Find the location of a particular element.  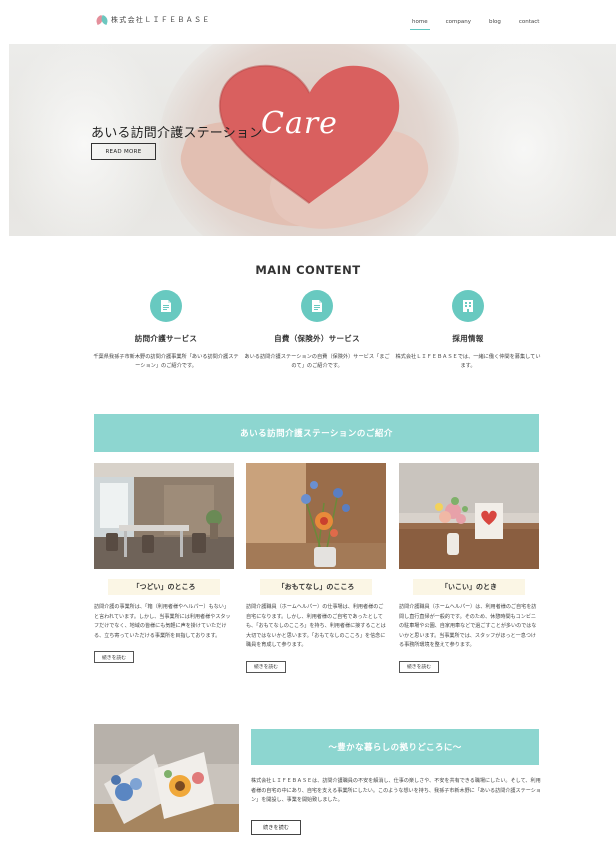

leaf-logo-icon is located at coordinates (102, 20).